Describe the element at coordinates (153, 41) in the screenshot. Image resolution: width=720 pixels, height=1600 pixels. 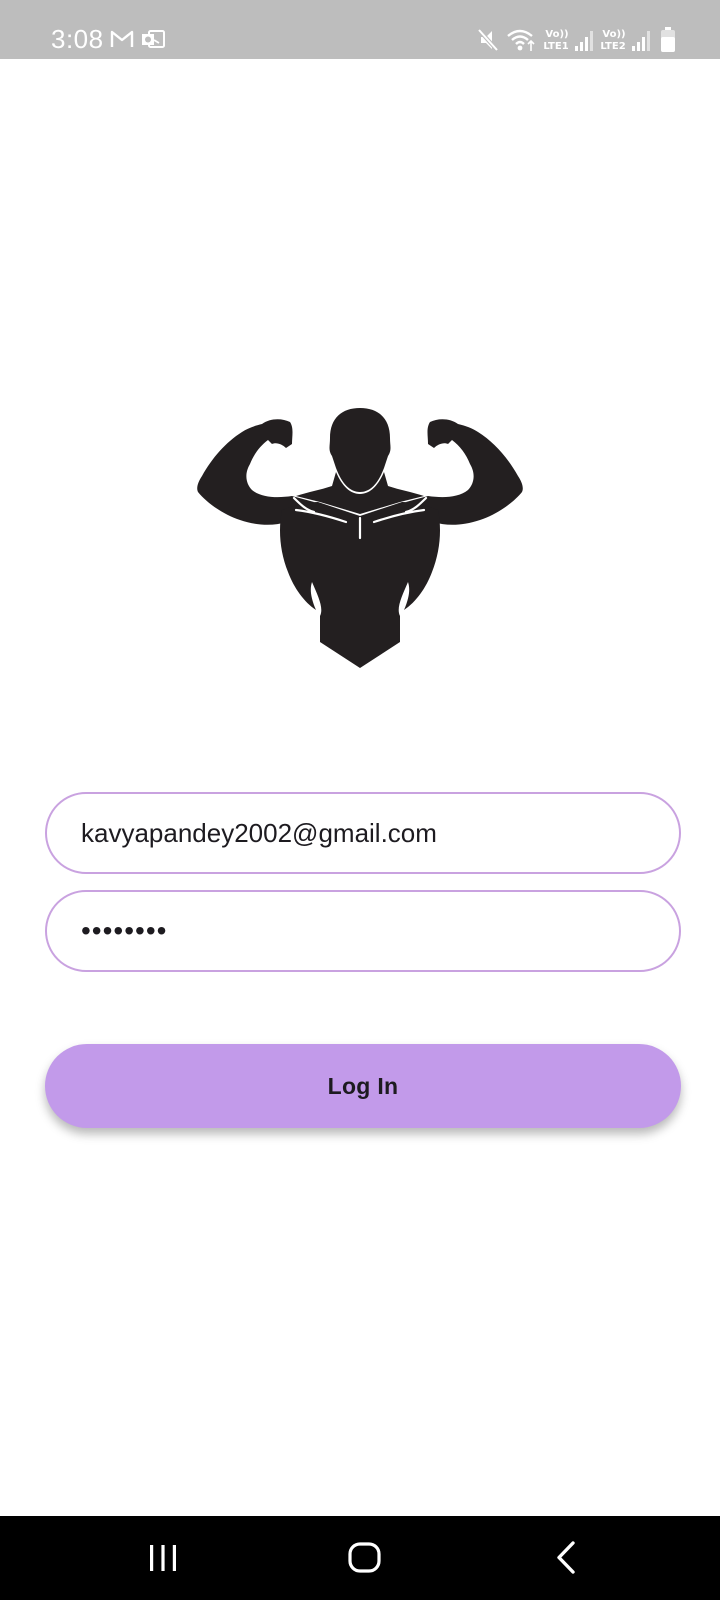
I see `outlook-icon` at that location.